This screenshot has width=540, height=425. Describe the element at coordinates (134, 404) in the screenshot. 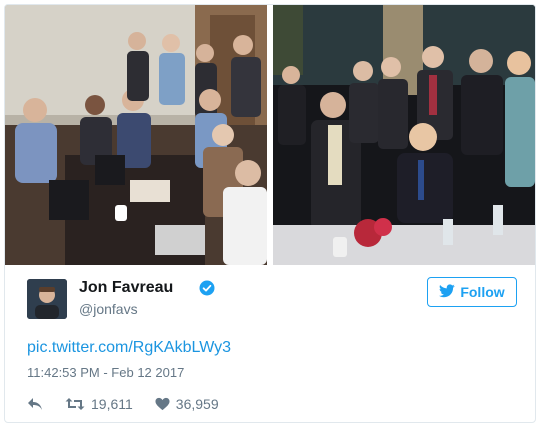

I see `tweet-actions: 19,611 36,959` at that location.